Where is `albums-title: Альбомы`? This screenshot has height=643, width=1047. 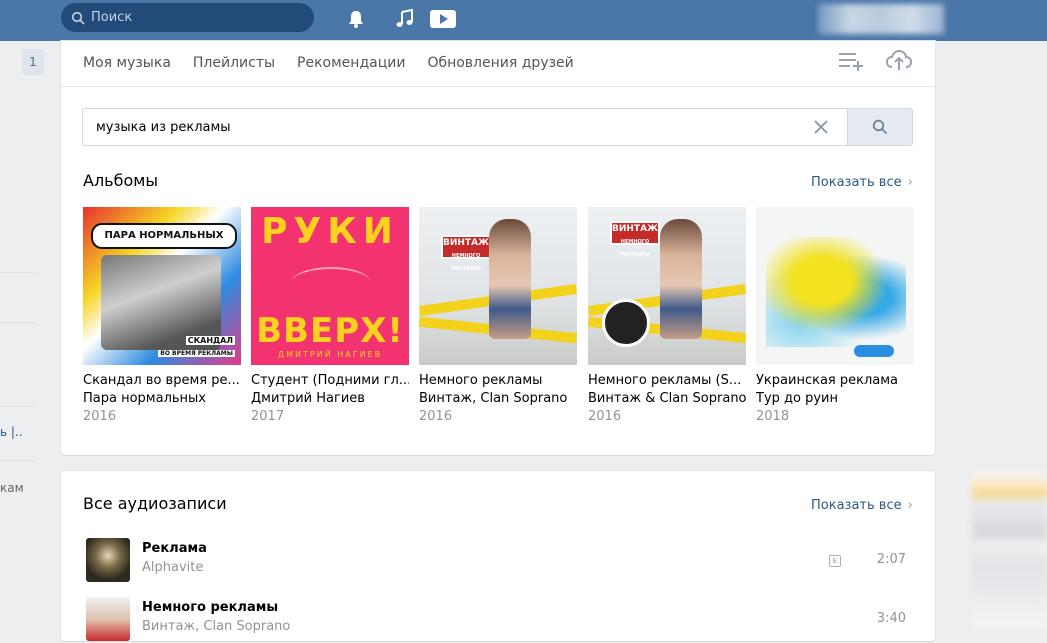
albums-title: Альбомы is located at coordinates (120, 180).